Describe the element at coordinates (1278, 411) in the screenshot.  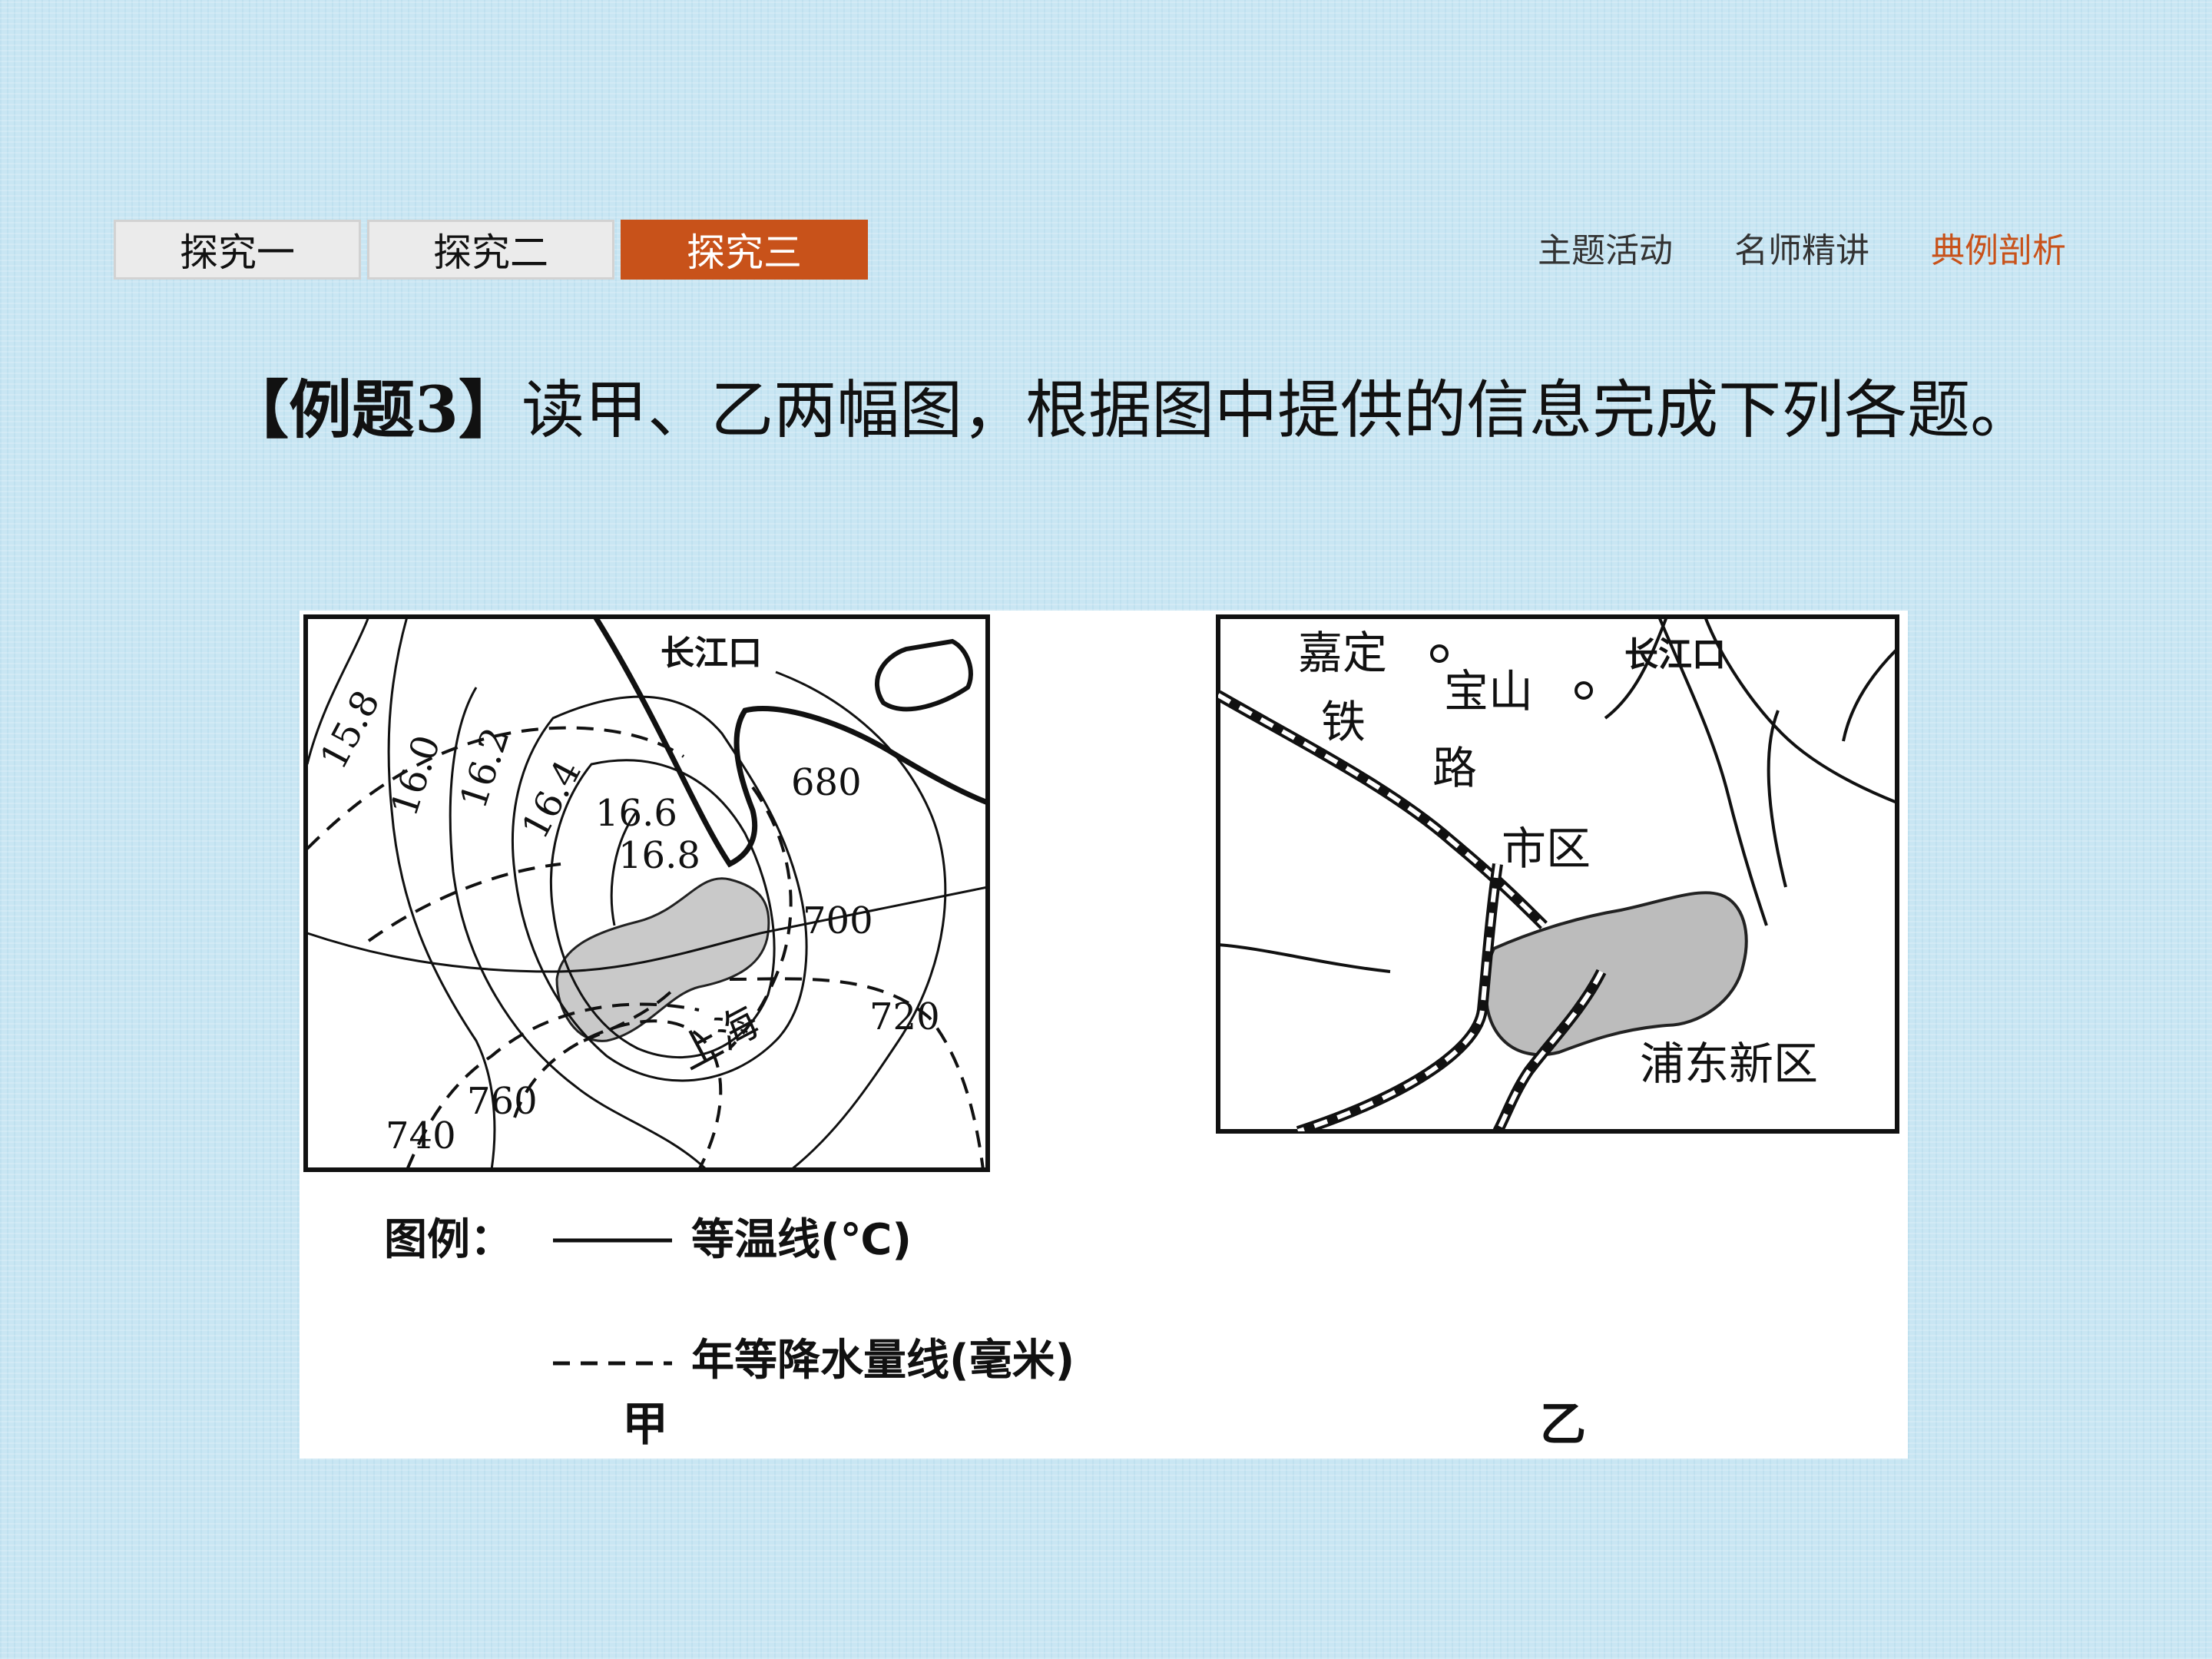
I see `question-body: 读甲、乙两幅图，根据图中提供的信息完成下列各题。` at that location.